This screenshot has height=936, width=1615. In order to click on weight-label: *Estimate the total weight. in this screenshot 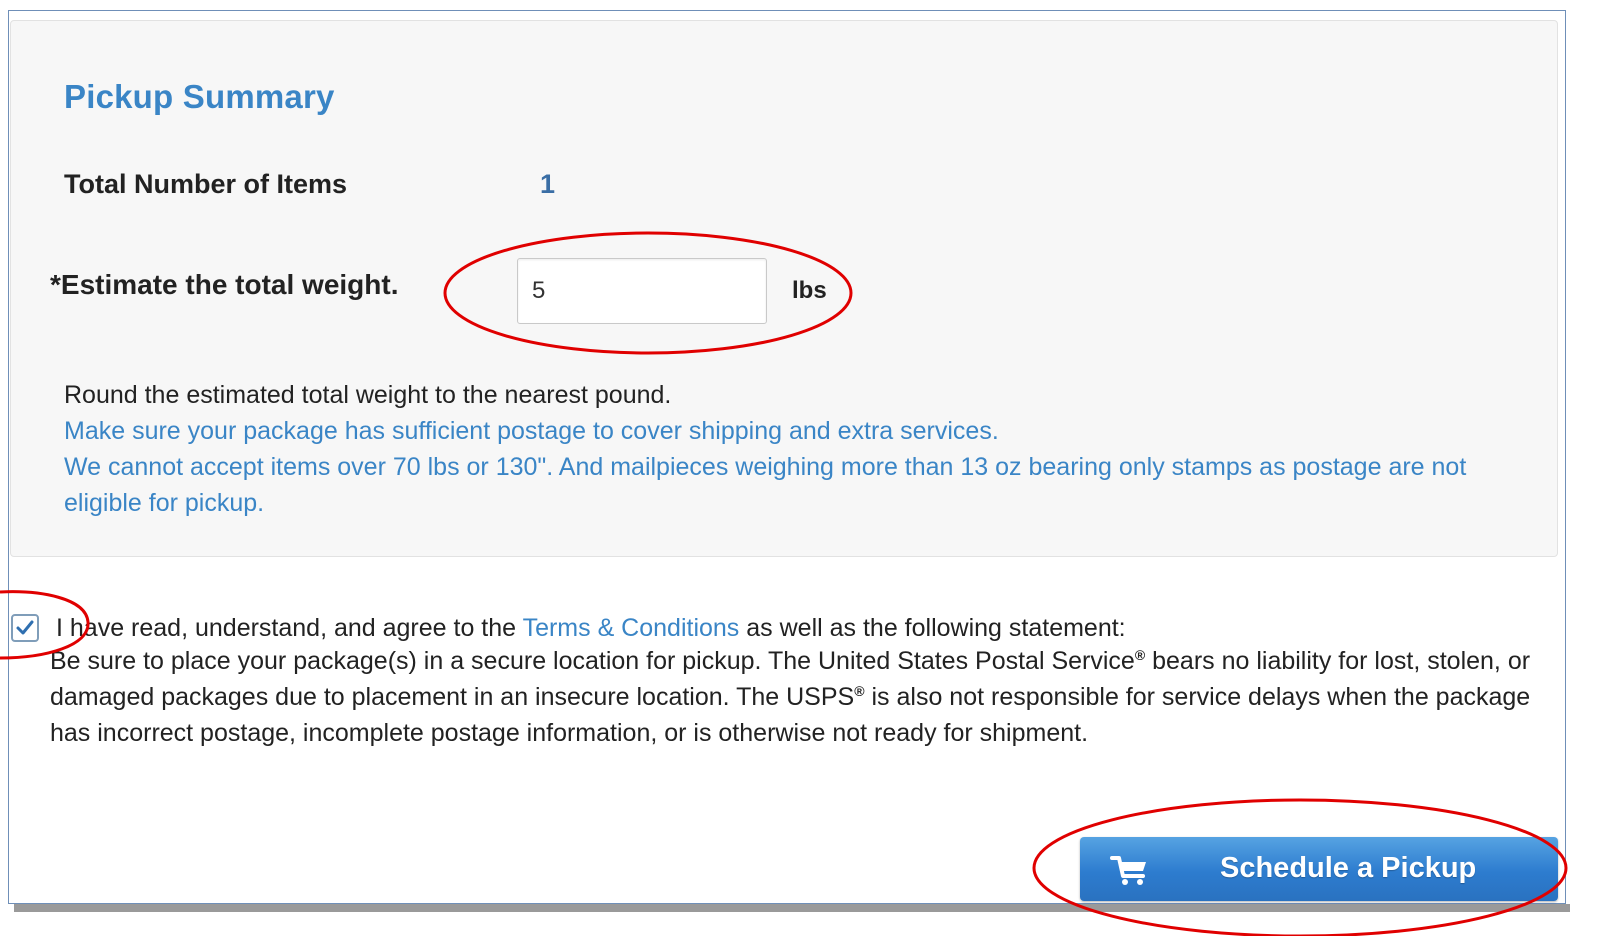, I will do `click(224, 284)`.